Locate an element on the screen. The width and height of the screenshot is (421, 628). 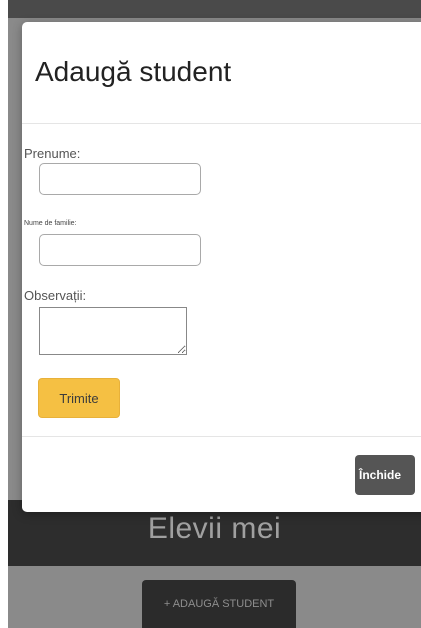
backdrop-top-strip is located at coordinates (214, 9).